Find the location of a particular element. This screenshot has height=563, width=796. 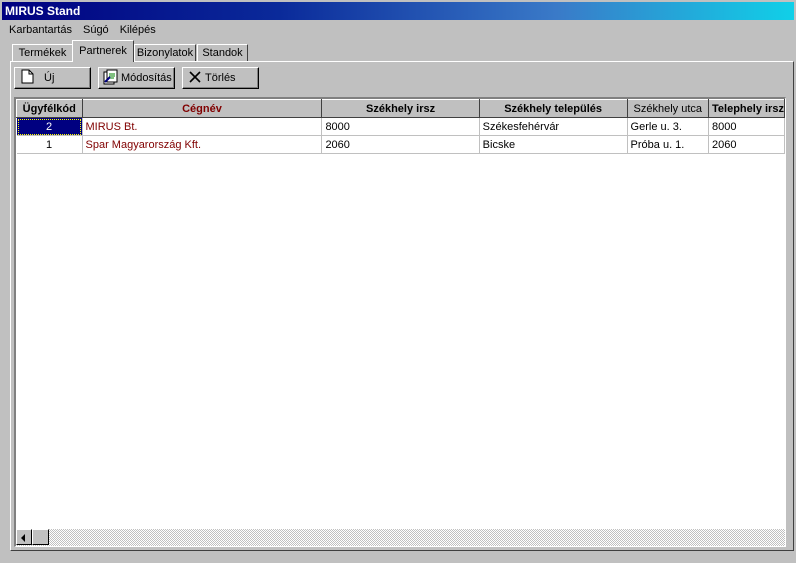

cell-szekhely-utca: Próba u. 1. is located at coordinates (668, 144).